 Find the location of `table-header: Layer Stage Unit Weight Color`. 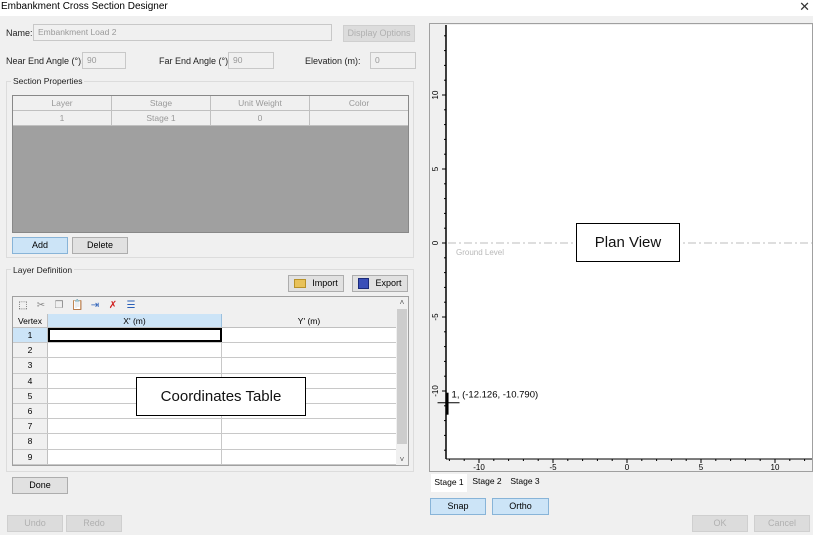

table-header: Layer Stage Unit Weight Color is located at coordinates (210, 103).